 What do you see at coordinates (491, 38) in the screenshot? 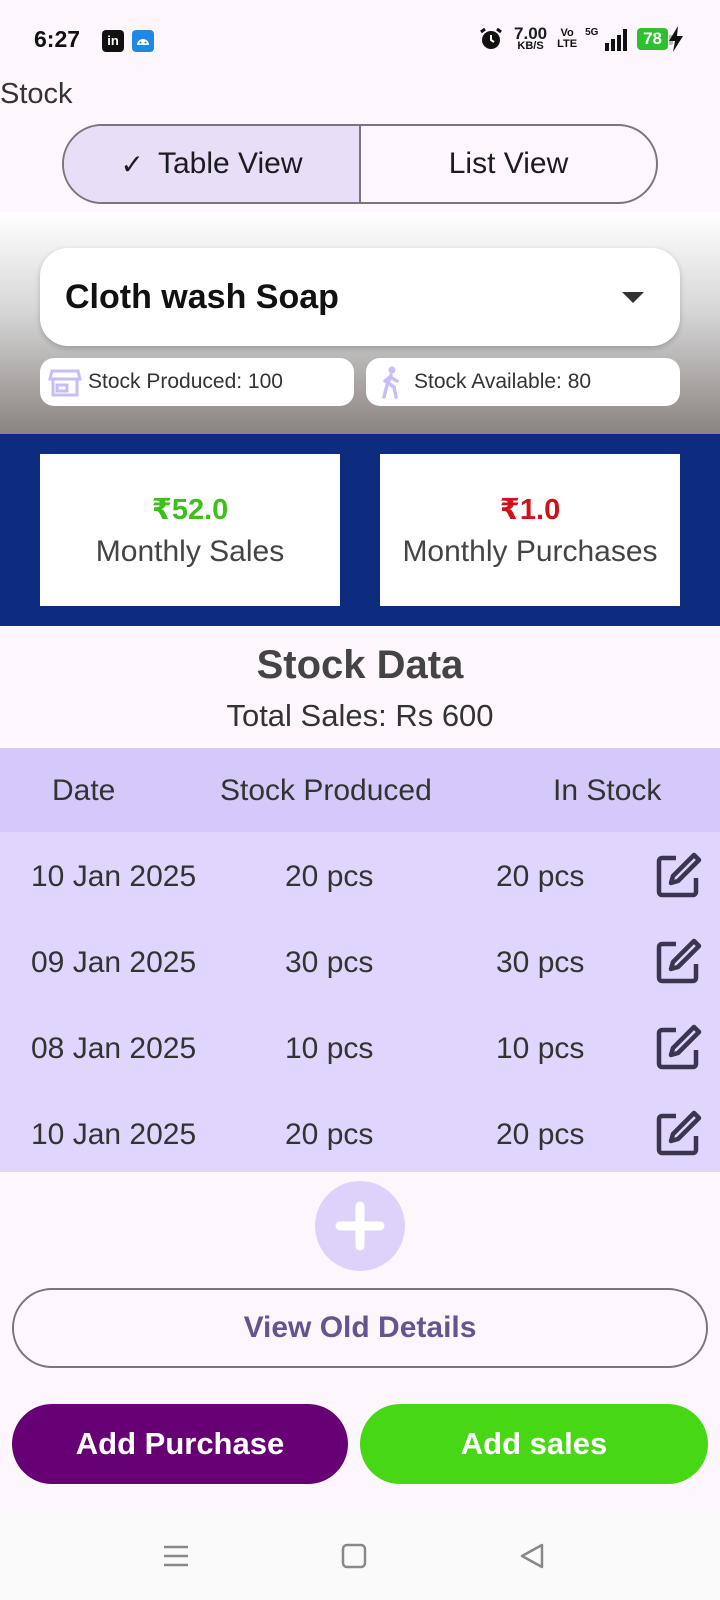
I see `alarm-icon` at bounding box center [491, 38].